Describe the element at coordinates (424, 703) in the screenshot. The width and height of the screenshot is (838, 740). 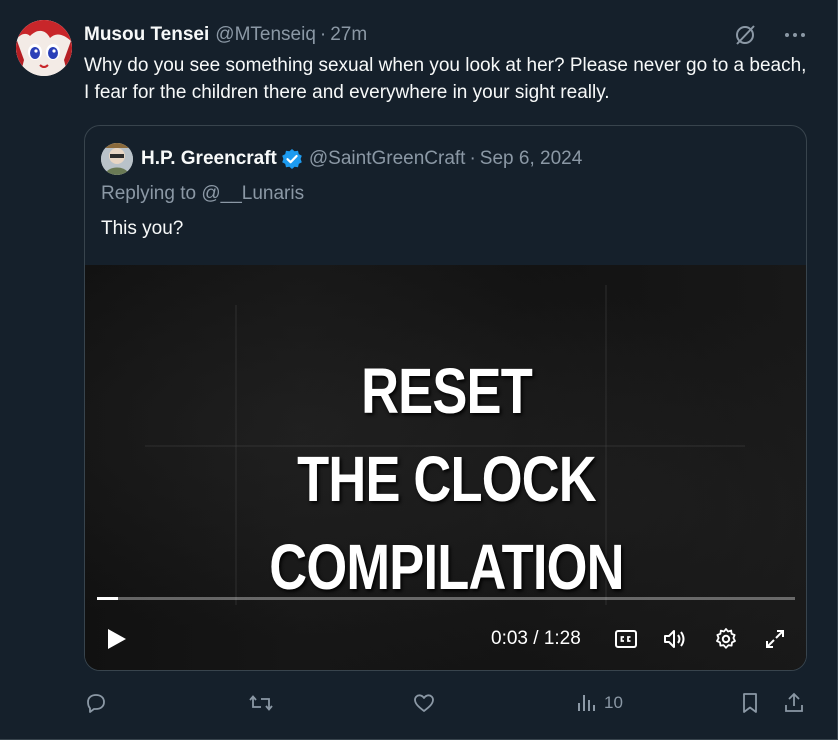
I see `like-icon` at that location.